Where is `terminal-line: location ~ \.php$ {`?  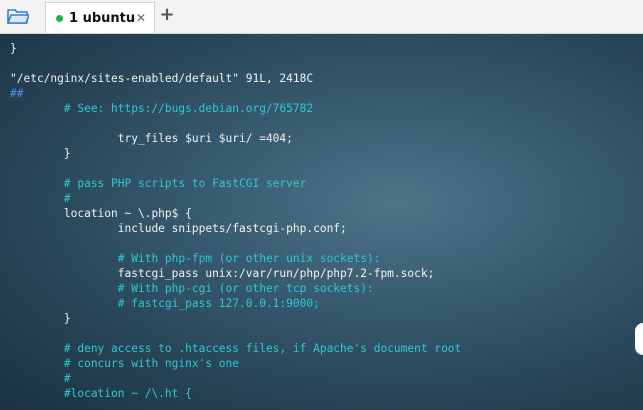 terminal-line: location ~ \.php$ { is located at coordinates (101, 213).